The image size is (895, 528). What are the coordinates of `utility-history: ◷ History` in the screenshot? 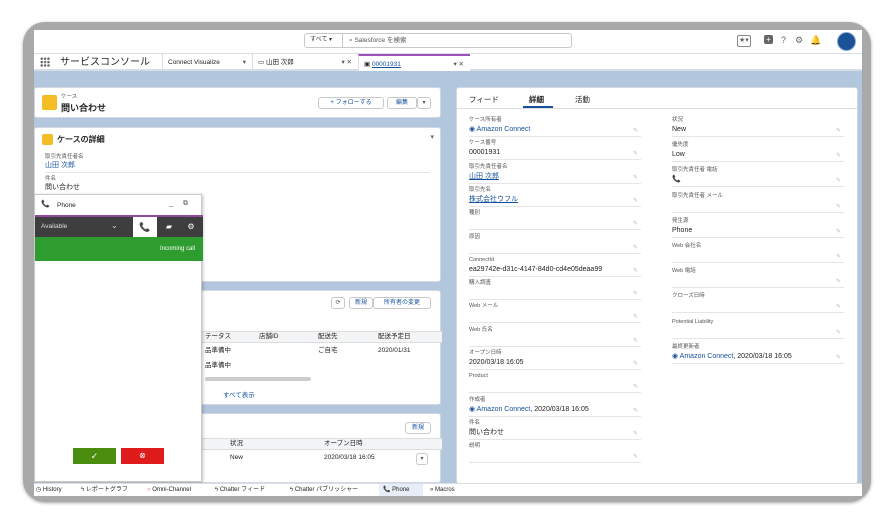 It's located at (49, 490).